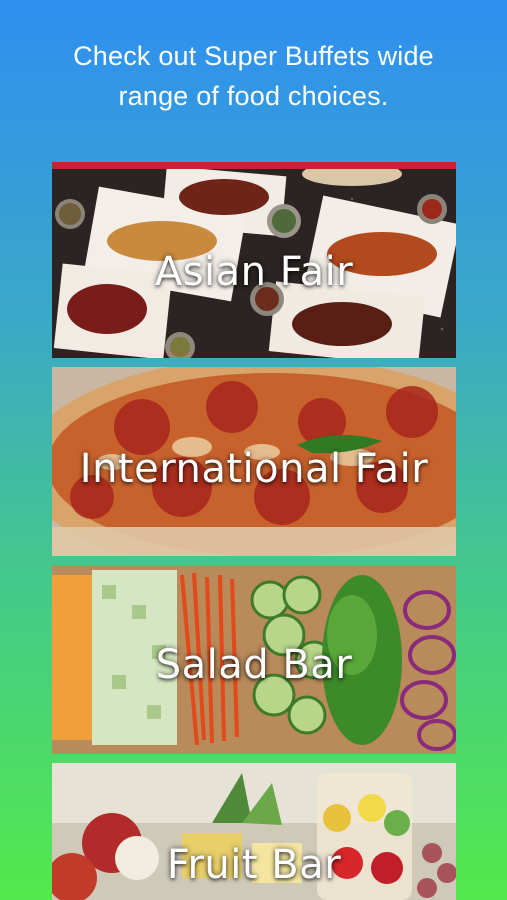  I want to click on category-label: International Fair, so click(254, 469).